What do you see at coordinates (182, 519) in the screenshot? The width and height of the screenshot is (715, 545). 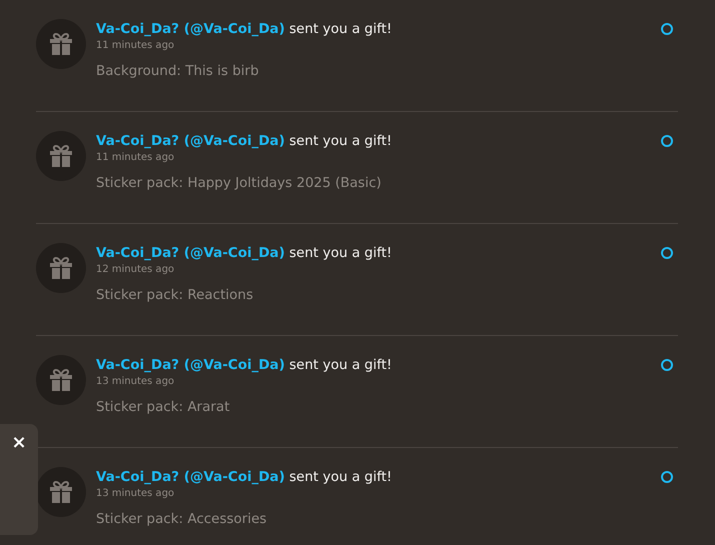 I see `gift-description: Sticker pack: Accessories` at bounding box center [182, 519].